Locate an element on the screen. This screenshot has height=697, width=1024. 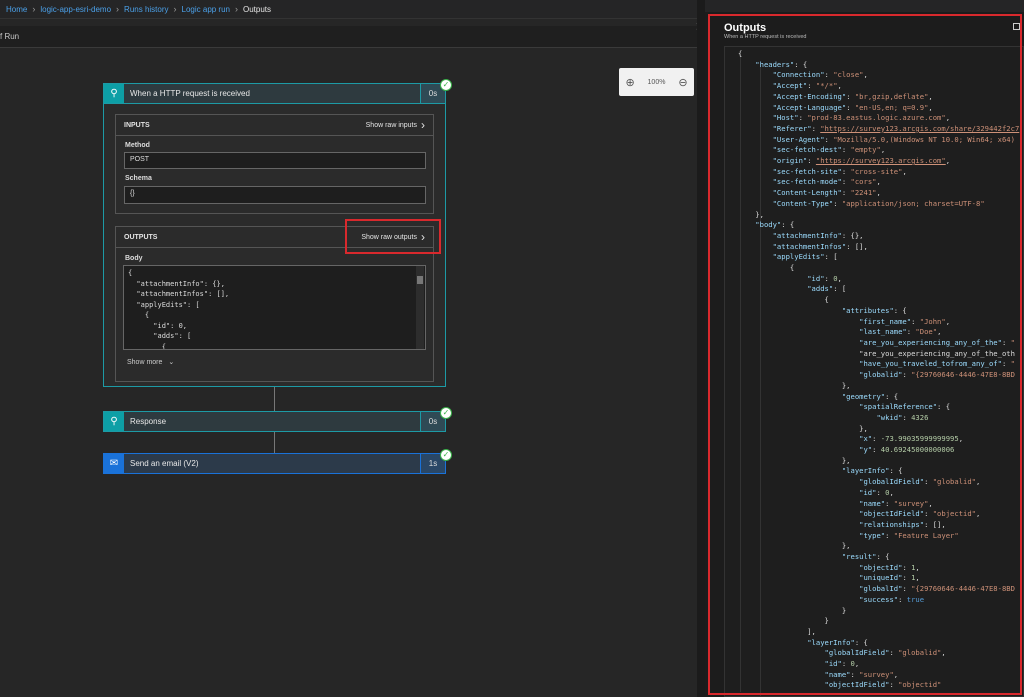
method-field: POST is located at coordinates (275, 160).